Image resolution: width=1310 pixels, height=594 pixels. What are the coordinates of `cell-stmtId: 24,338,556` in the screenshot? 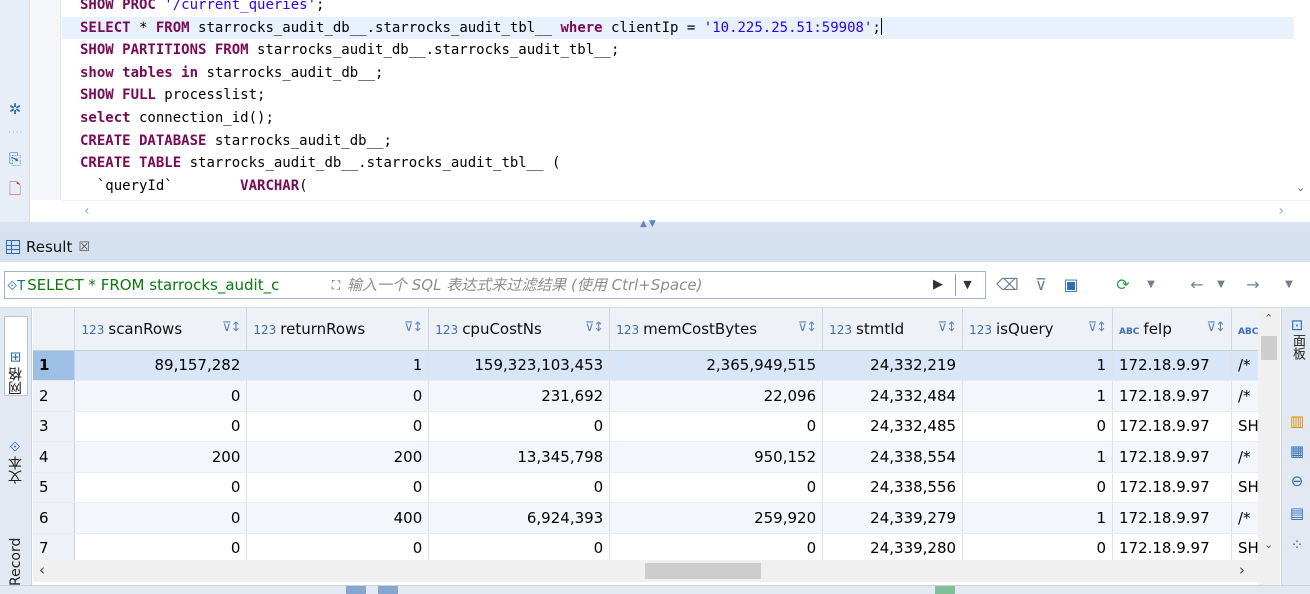 It's located at (893, 487).